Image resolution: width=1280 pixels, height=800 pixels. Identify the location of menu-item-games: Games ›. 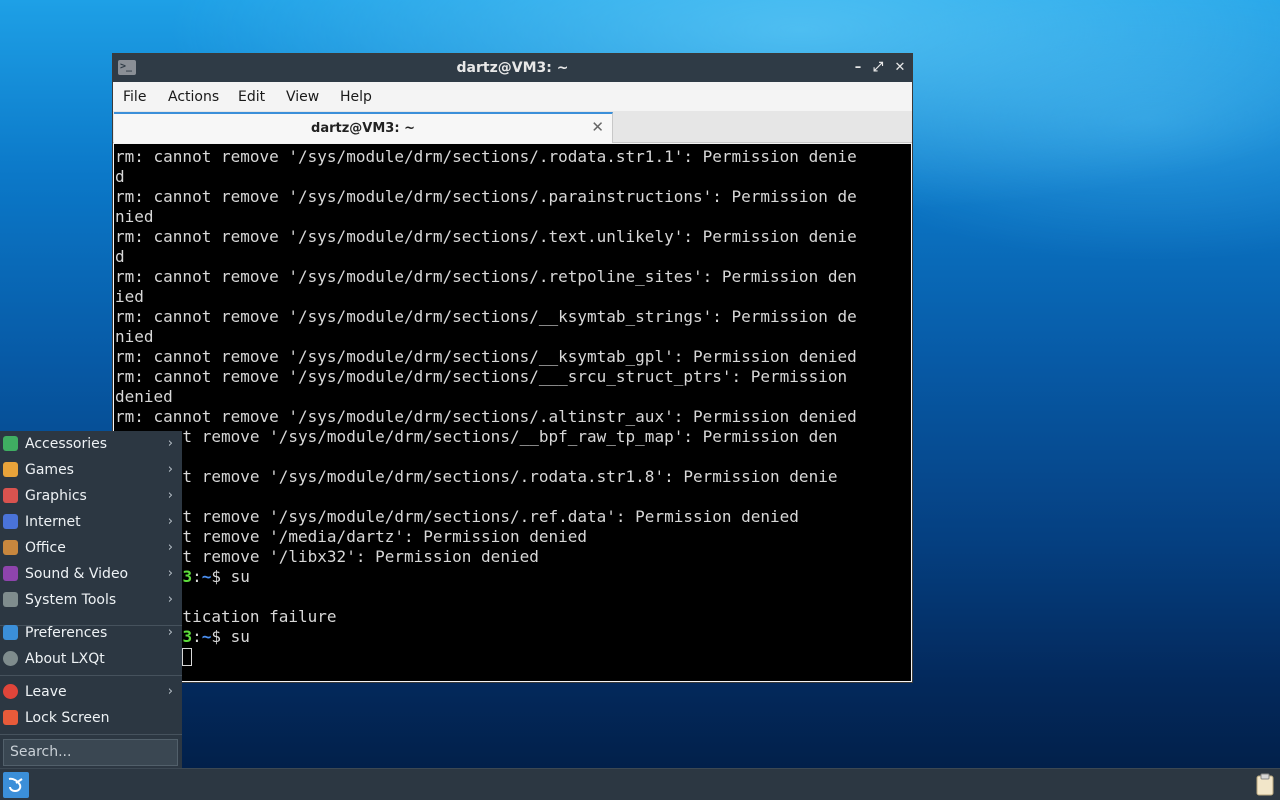
(91, 470).